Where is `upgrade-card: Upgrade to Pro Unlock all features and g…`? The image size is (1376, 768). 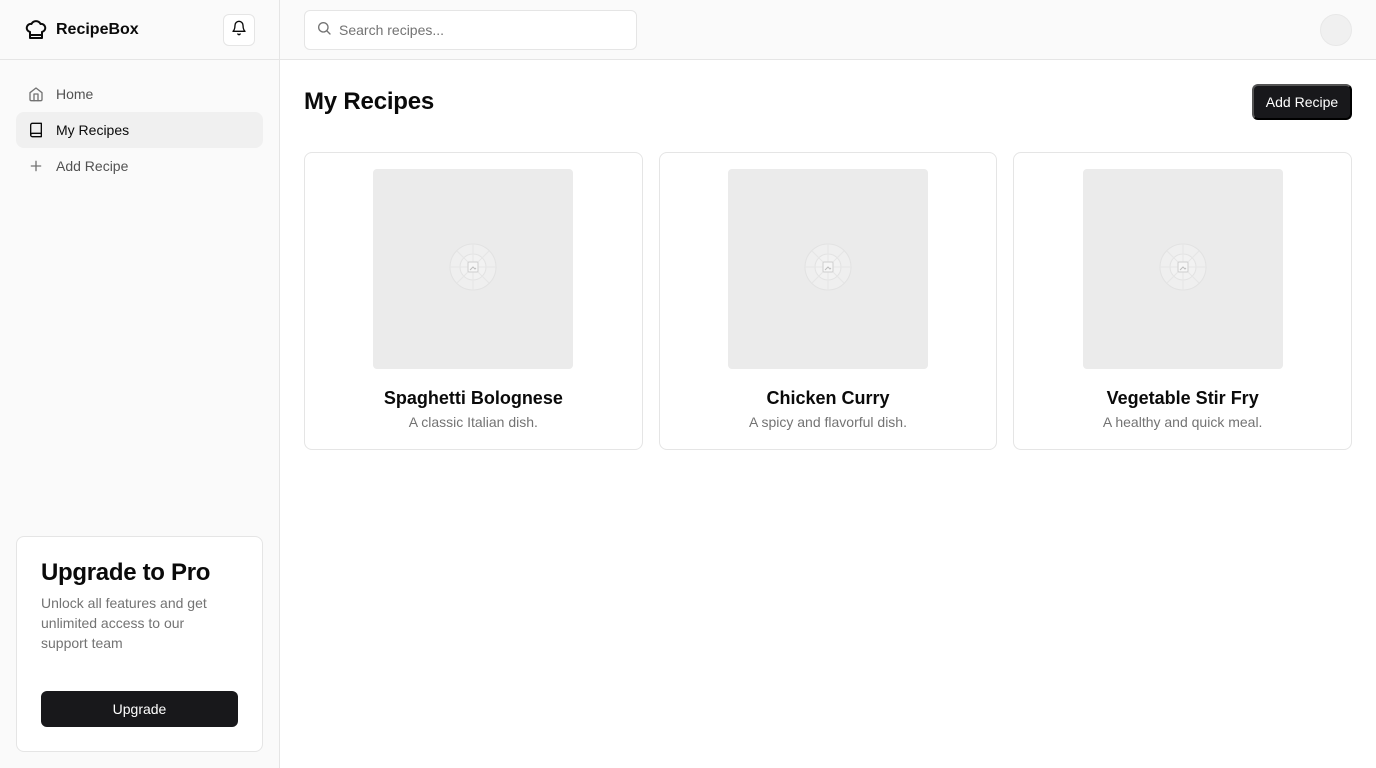 upgrade-card: Upgrade to Pro Unlock all features and g… is located at coordinates (139, 644).